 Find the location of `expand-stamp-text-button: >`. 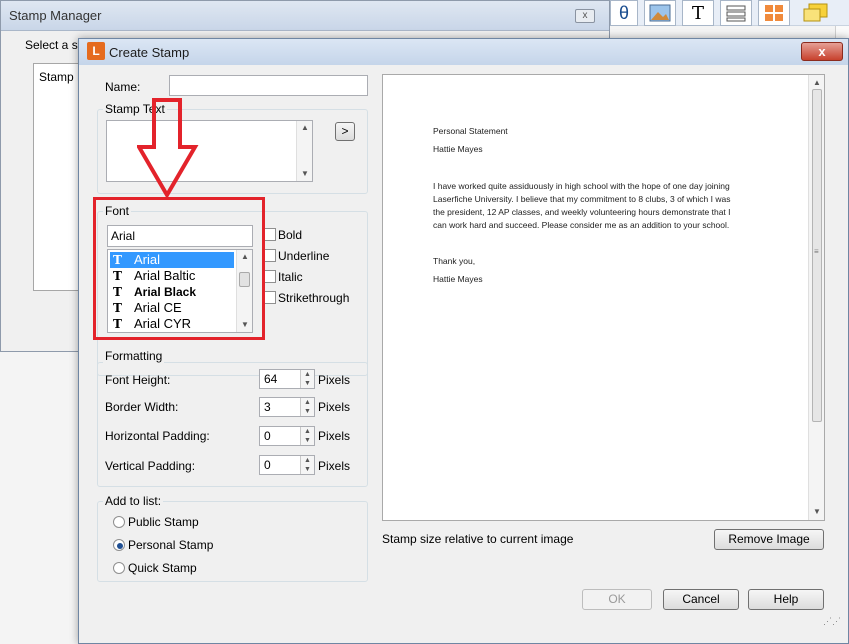

expand-stamp-text-button: > is located at coordinates (345, 131).